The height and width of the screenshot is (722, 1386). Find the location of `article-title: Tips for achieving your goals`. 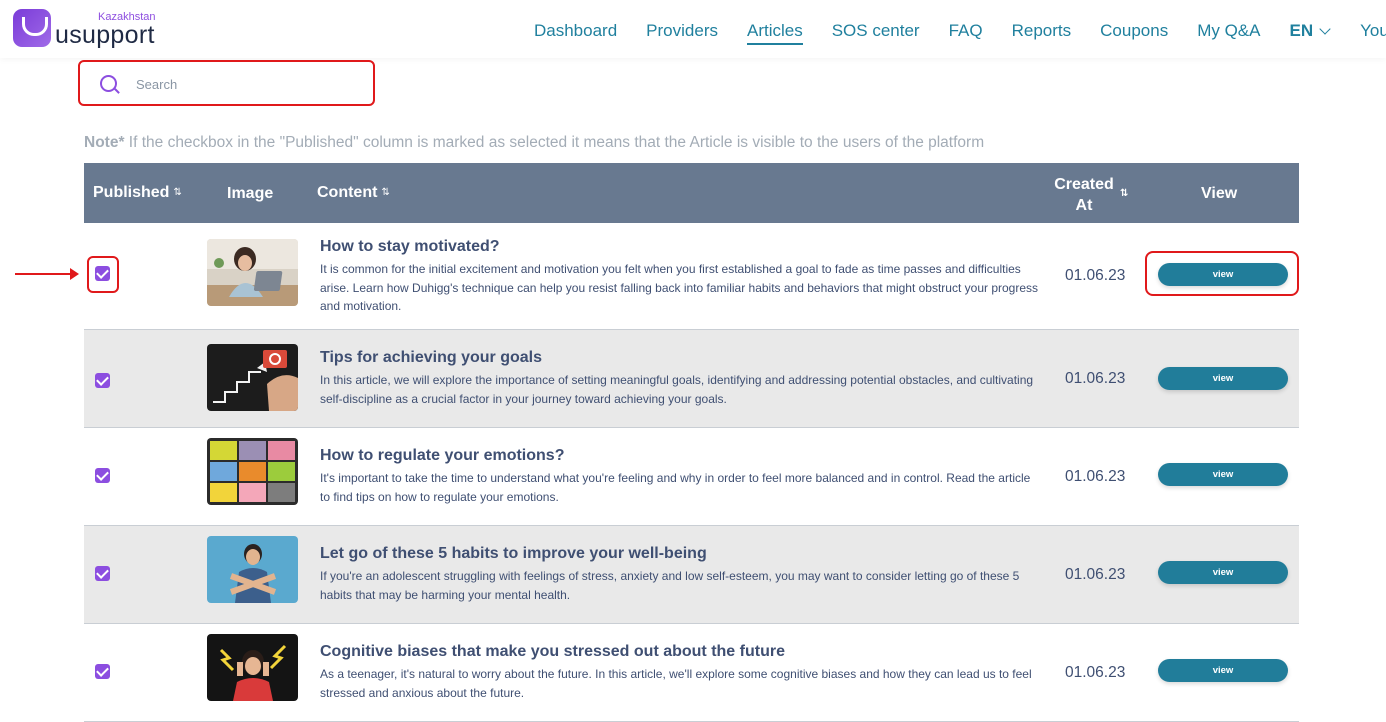

article-title: Tips for achieving your goals is located at coordinates (431, 358).